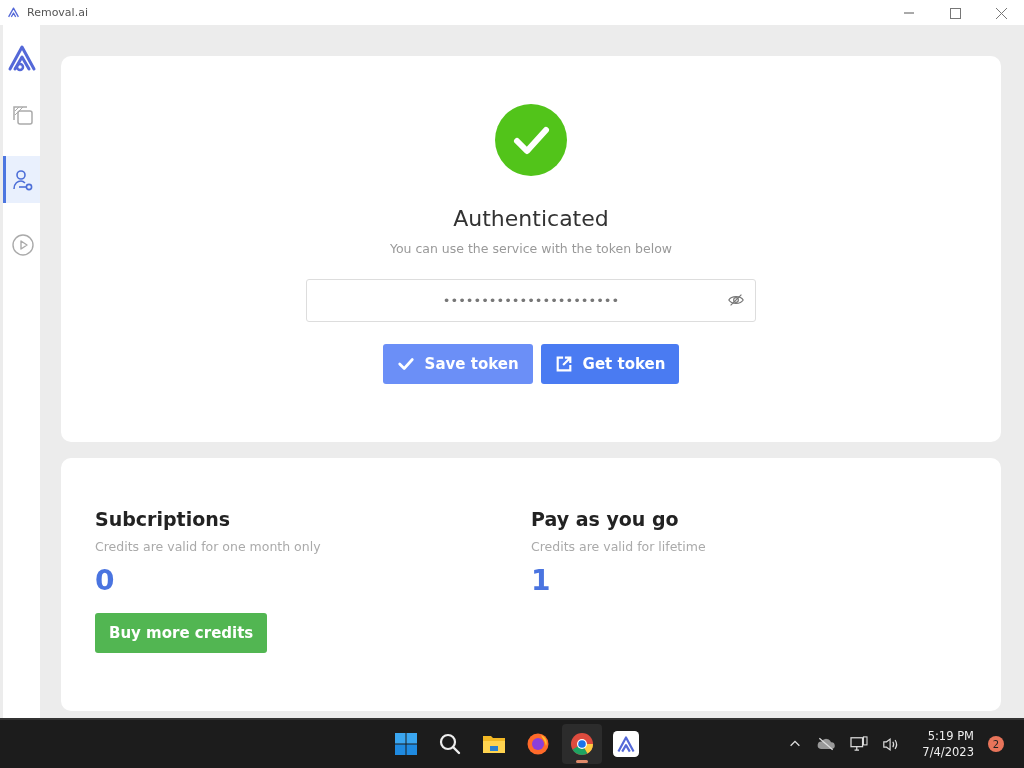 The width and height of the screenshot is (1024, 768). Describe the element at coordinates (208, 546) in the screenshot. I see `plan-note: Credits are valid for one month only` at that location.